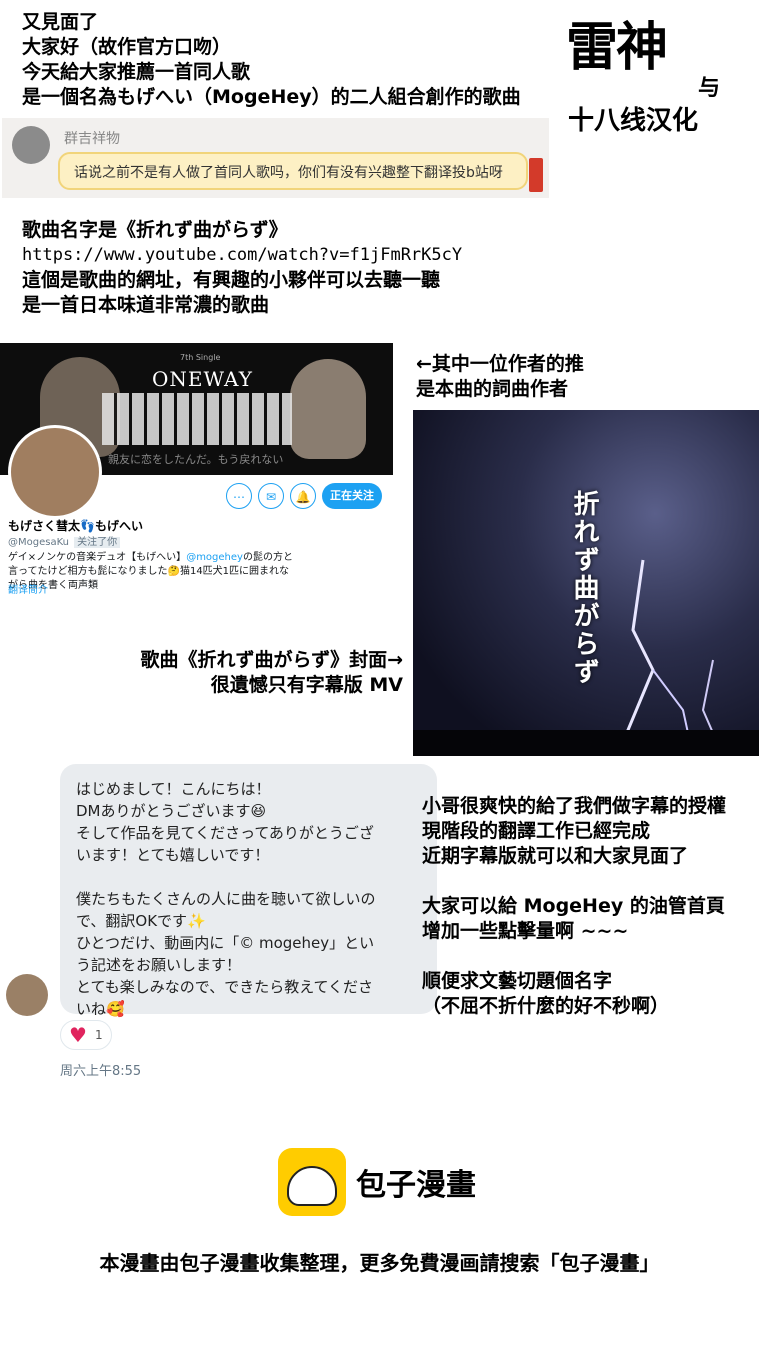 The width and height of the screenshot is (759, 1347). Describe the element at coordinates (202, 379) in the screenshot. I see `banner-title: ONEWAY` at that location.